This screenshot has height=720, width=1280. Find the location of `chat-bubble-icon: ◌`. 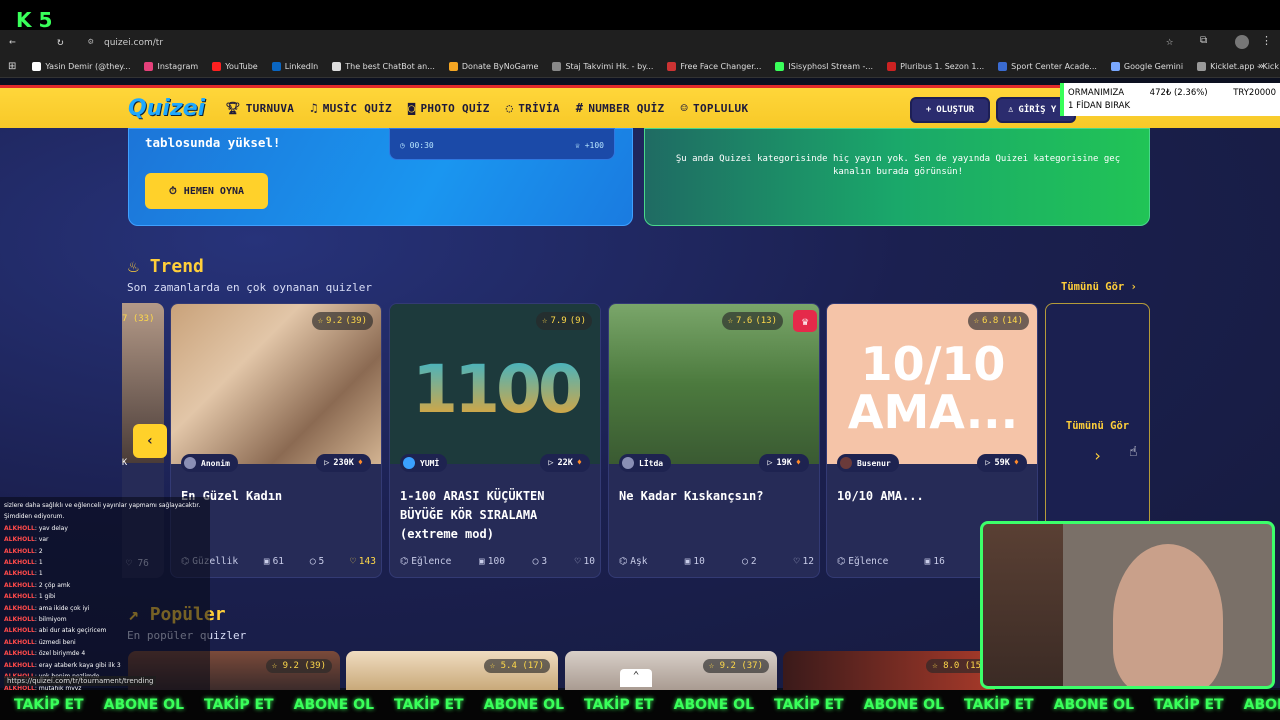

chat-bubble-icon: ◌ is located at coordinates (509, 108).